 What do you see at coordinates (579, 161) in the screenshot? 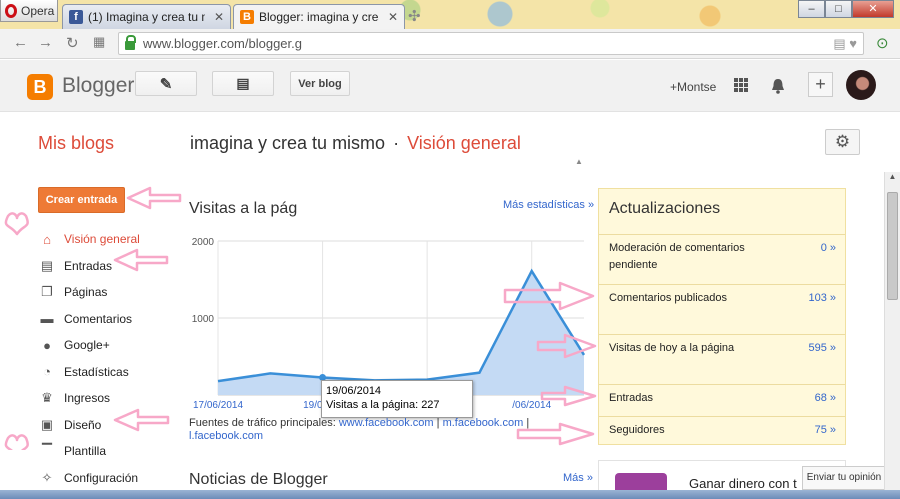
I see `scroll-up-arrow-icon: ▲` at bounding box center [579, 161].